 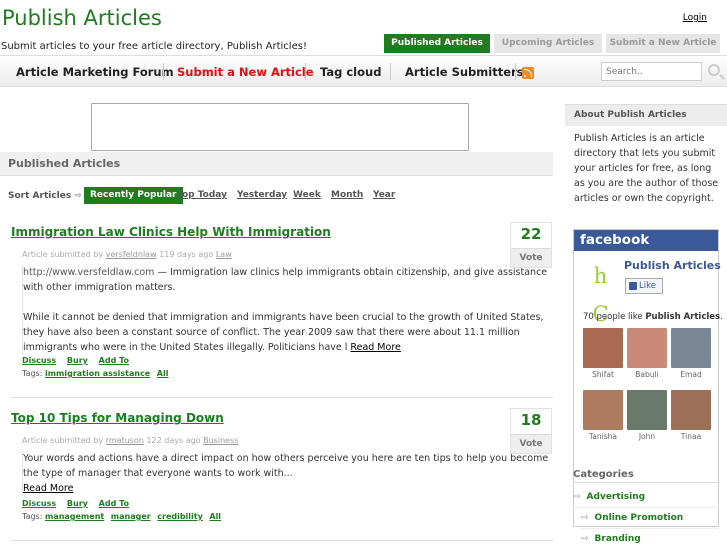 What do you see at coordinates (74, 516) in the screenshot?
I see `tag-link: management` at bounding box center [74, 516].